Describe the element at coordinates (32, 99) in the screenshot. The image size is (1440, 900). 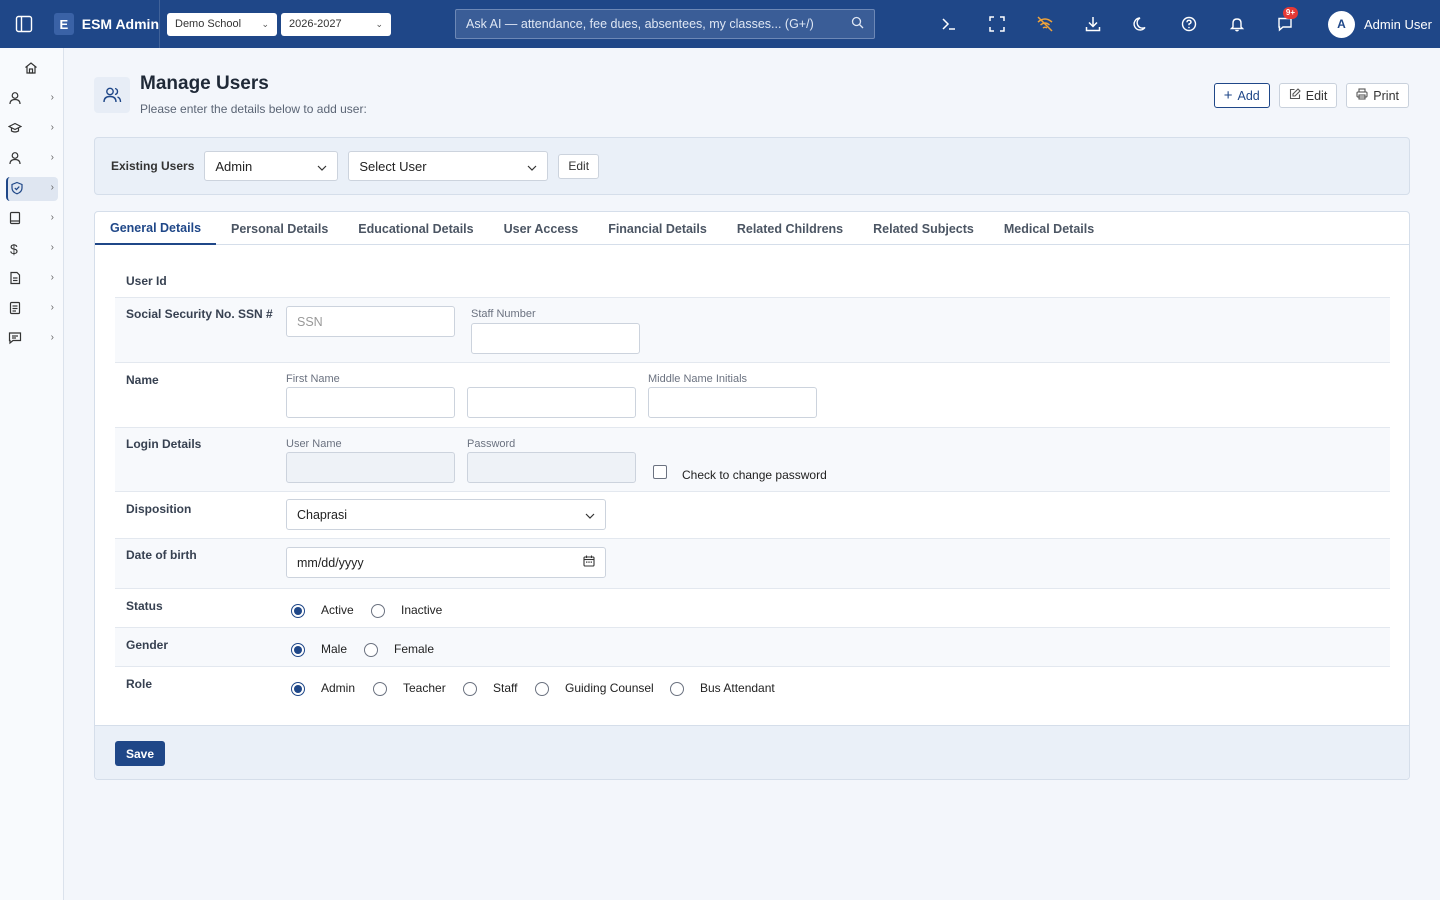
I see `sidebar-item-users: ›` at that location.